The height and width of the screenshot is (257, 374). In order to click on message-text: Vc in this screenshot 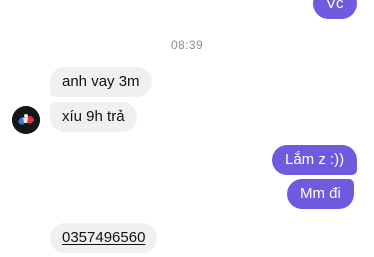, I will do `click(335, 6)`.